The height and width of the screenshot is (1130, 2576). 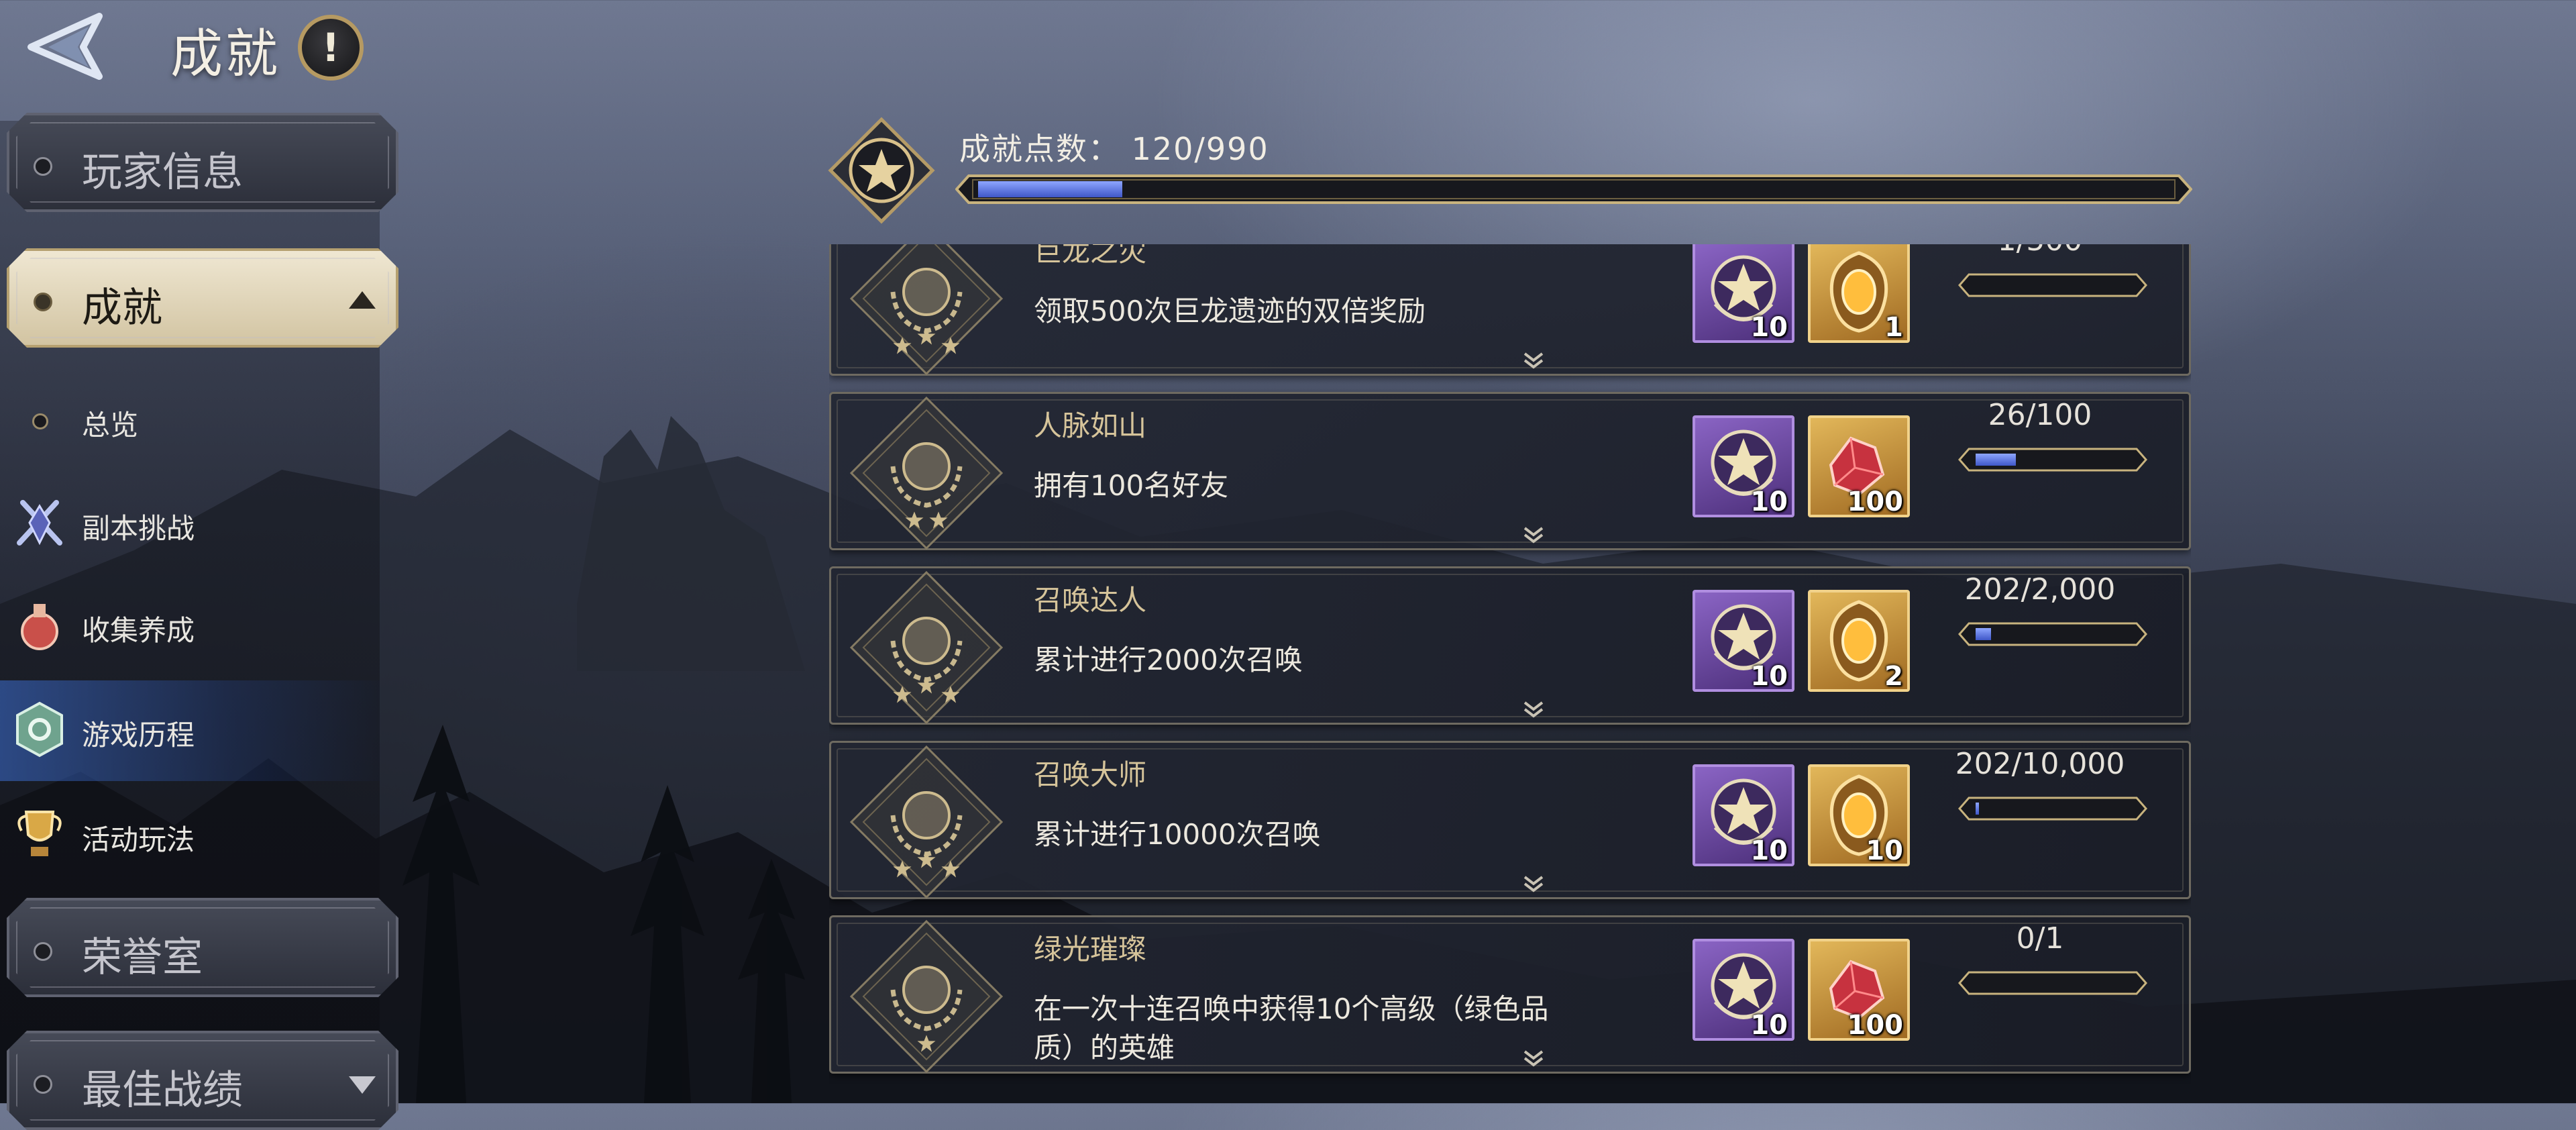 What do you see at coordinates (2040, 415) in the screenshot?
I see `progress-text: 26/100` at bounding box center [2040, 415].